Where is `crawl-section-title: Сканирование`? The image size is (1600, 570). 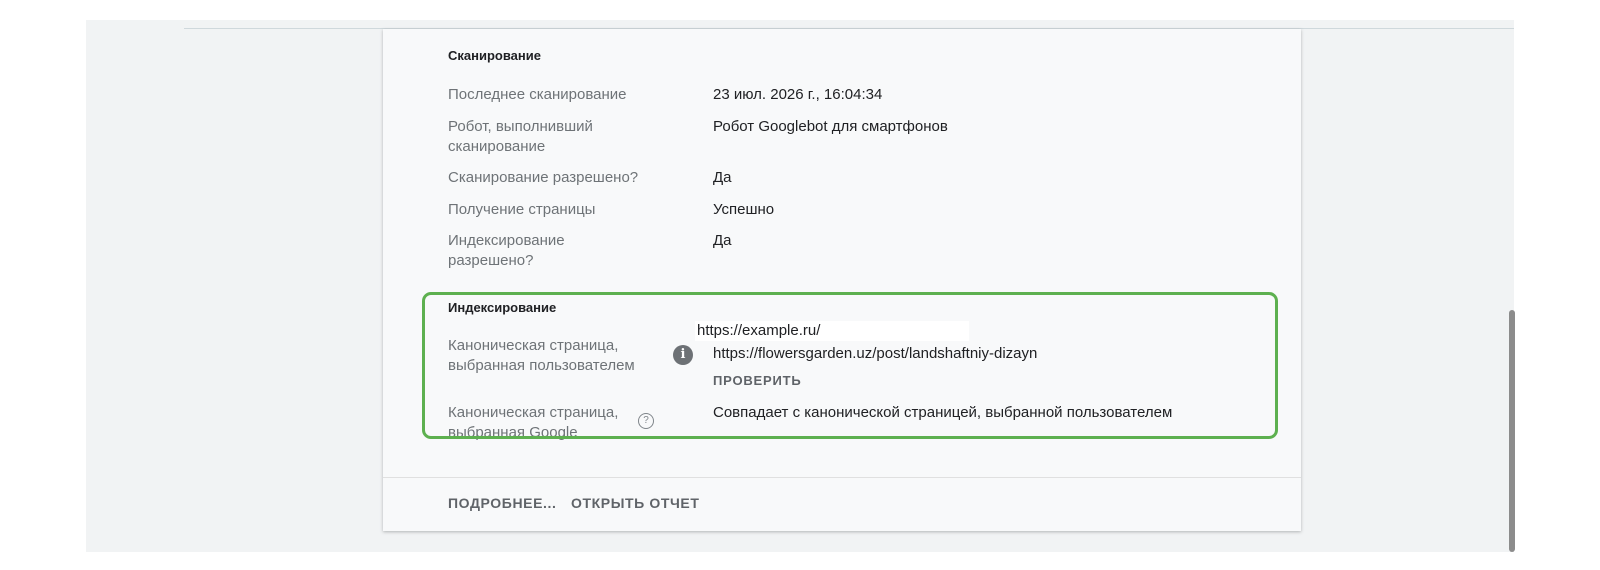 crawl-section-title: Сканирование is located at coordinates (494, 55).